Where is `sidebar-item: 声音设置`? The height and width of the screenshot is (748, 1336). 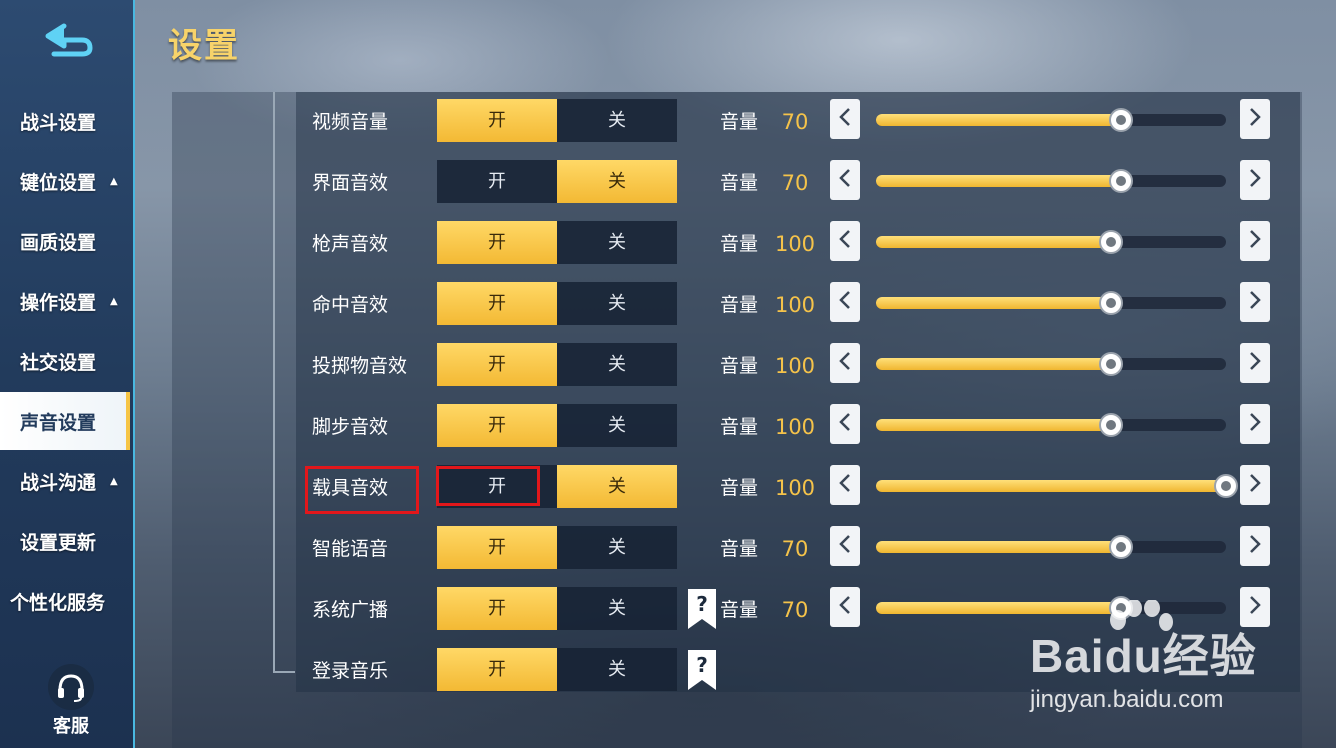 sidebar-item: 声音设置 is located at coordinates (65, 421).